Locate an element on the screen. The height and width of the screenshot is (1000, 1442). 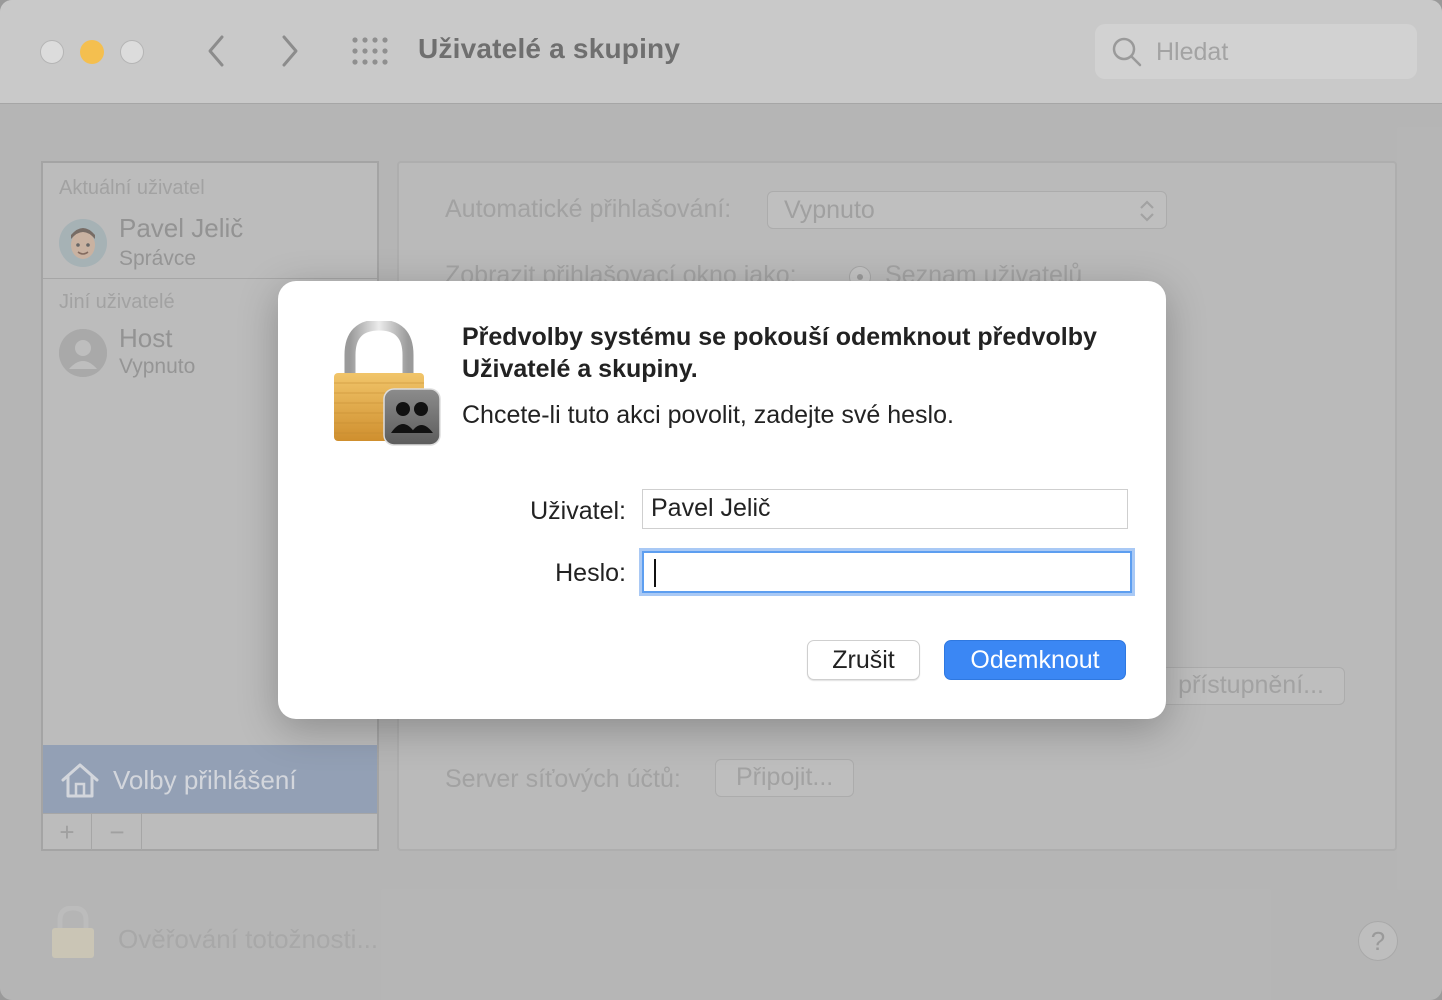
password-field is located at coordinates (887, 572).